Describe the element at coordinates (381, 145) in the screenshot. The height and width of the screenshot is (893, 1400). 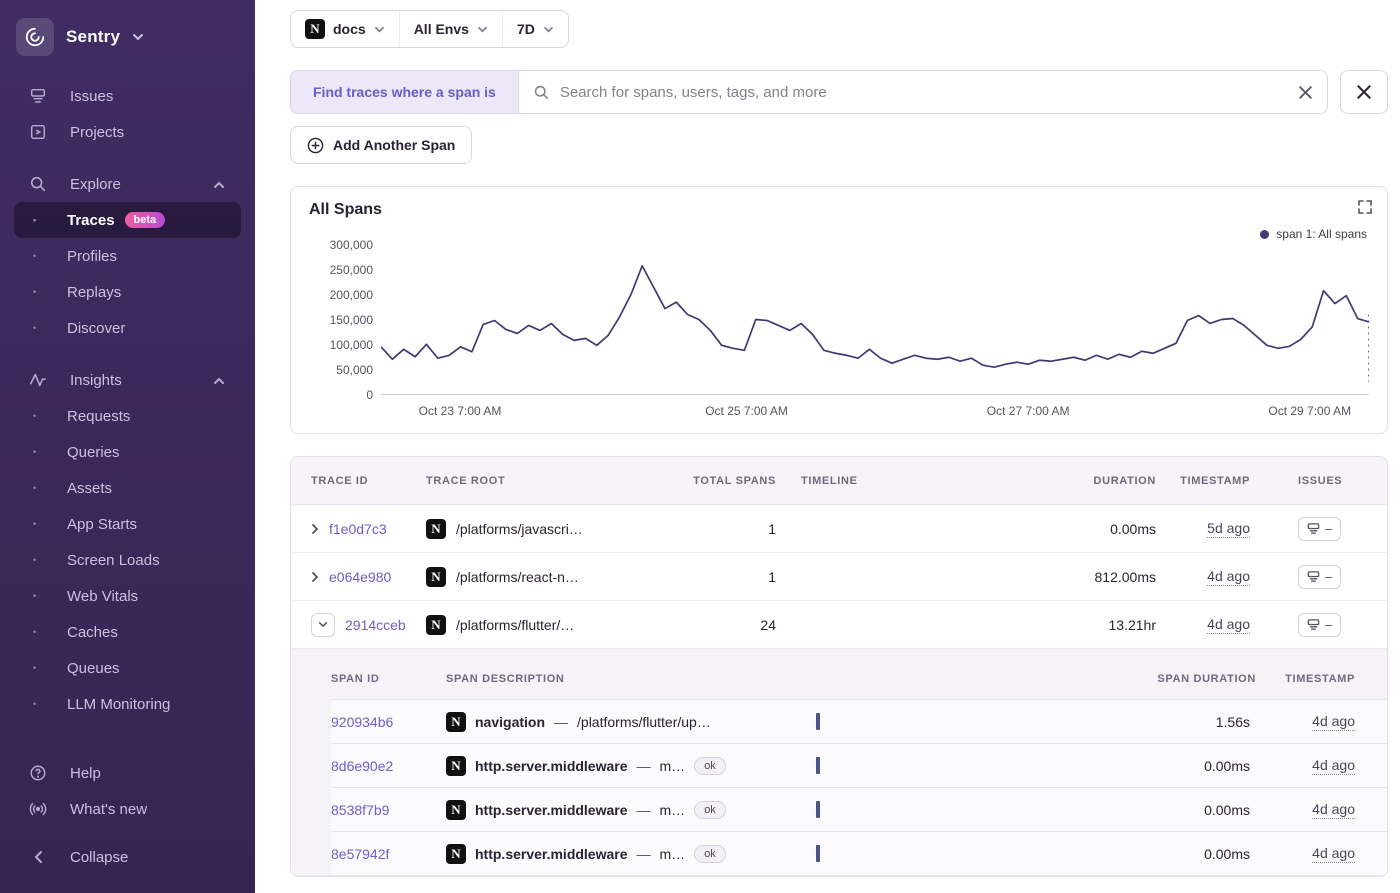
I see `add-another-span-button: Add Another Span` at that location.